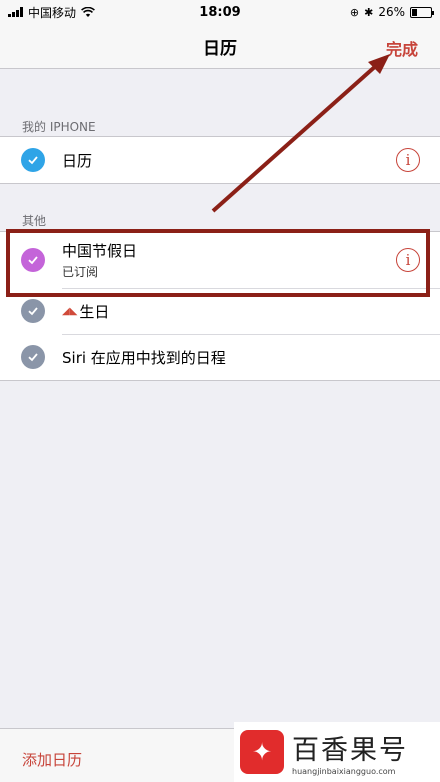 Image resolution: width=440 pixels, height=782 pixels. I want to click on calendar-row-siri: Siri 在应用中找到的日程, so click(220, 357).